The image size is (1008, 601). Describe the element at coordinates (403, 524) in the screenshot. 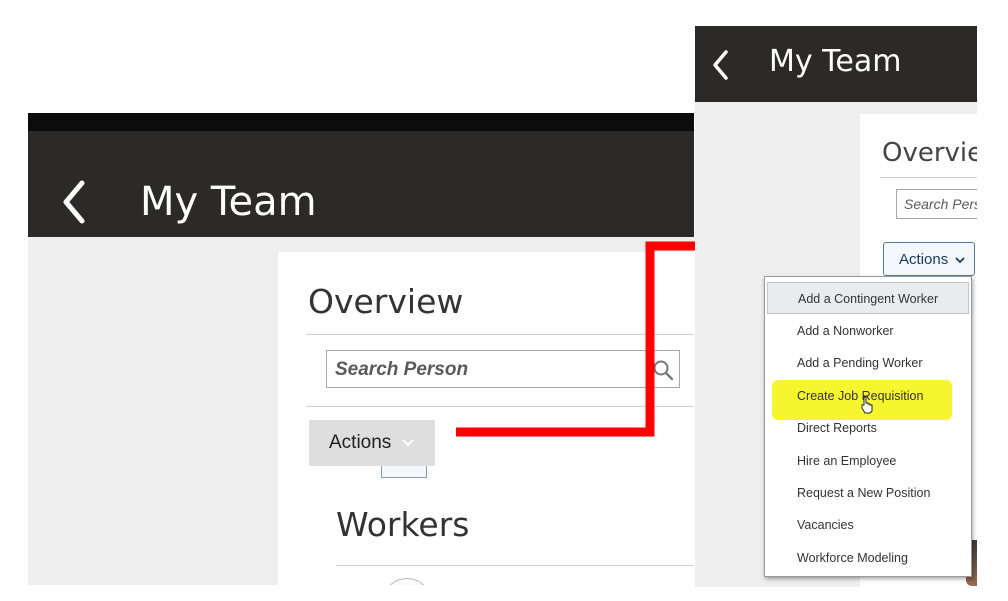

I see `workers-heading: Workers` at that location.